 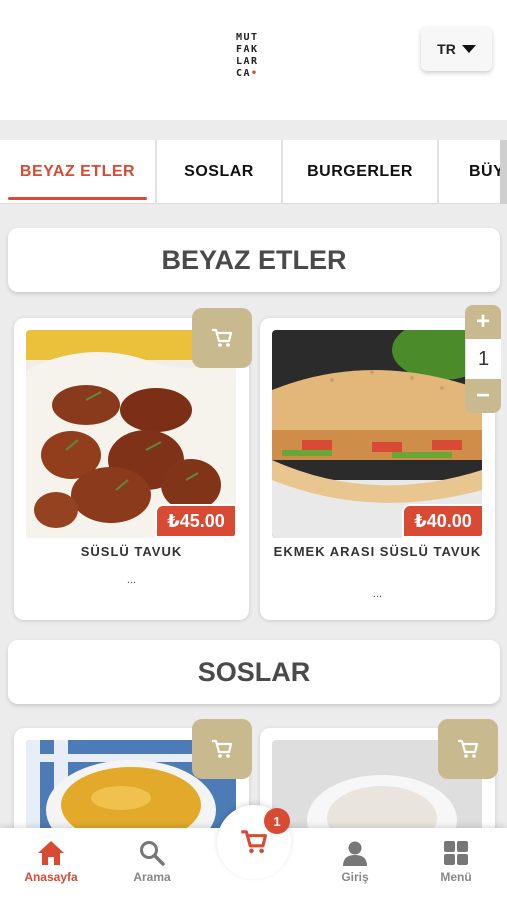 I want to click on category-tabs: BEYAZ ETLER SOSLAR BURGERLER BÜYÜ, so click(x=253, y=172).